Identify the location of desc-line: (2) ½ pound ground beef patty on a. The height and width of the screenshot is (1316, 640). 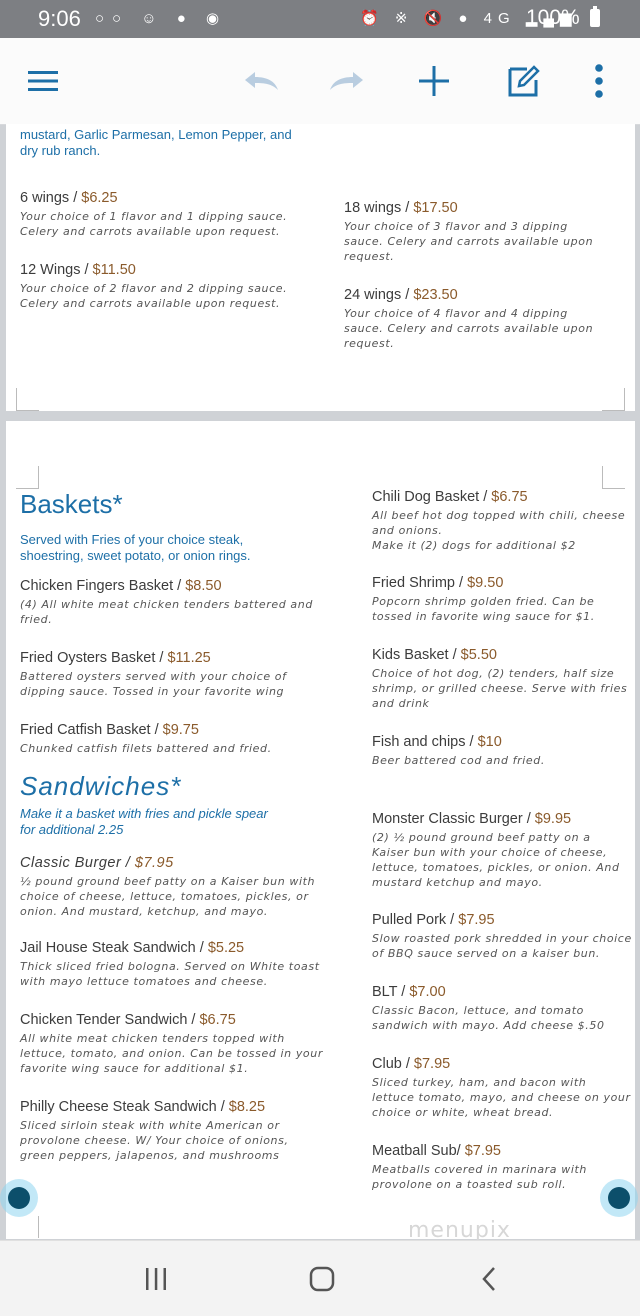
(481, 837).